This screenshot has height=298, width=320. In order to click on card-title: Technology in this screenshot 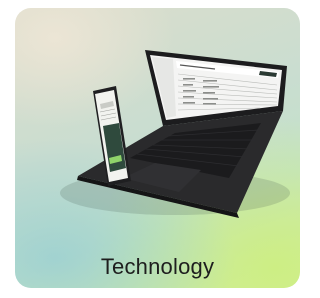, I will do `click(157, 266)`.